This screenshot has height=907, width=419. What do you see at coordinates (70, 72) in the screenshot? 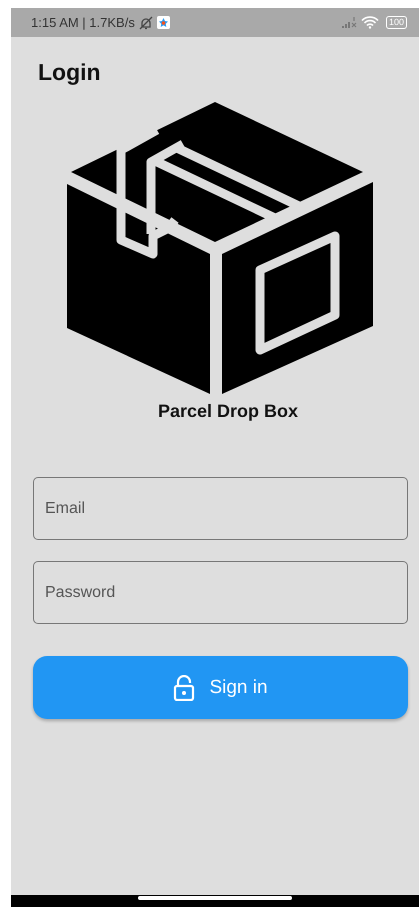
I see `page-title: Login` at bounding box center [70, 72].